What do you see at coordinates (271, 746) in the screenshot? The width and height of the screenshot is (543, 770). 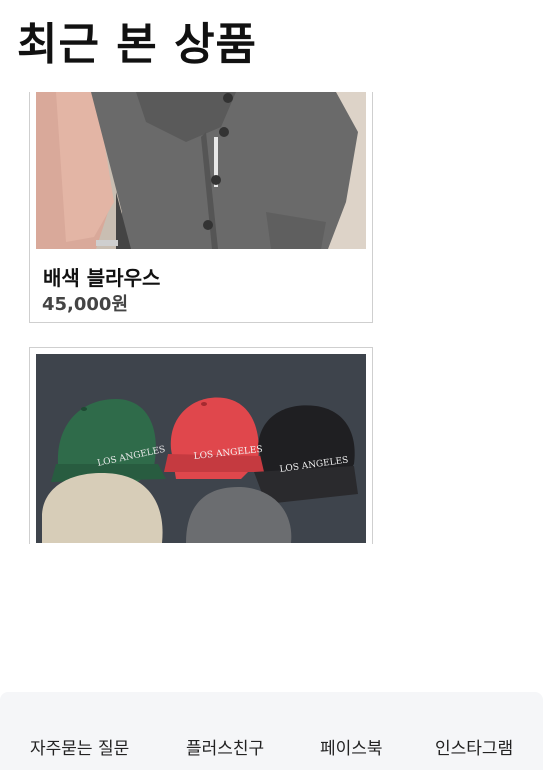 I see `footer-links: 자주묻는 질문 플러스친구 페이스북 인스타그램` at bounding box center [271, 746].